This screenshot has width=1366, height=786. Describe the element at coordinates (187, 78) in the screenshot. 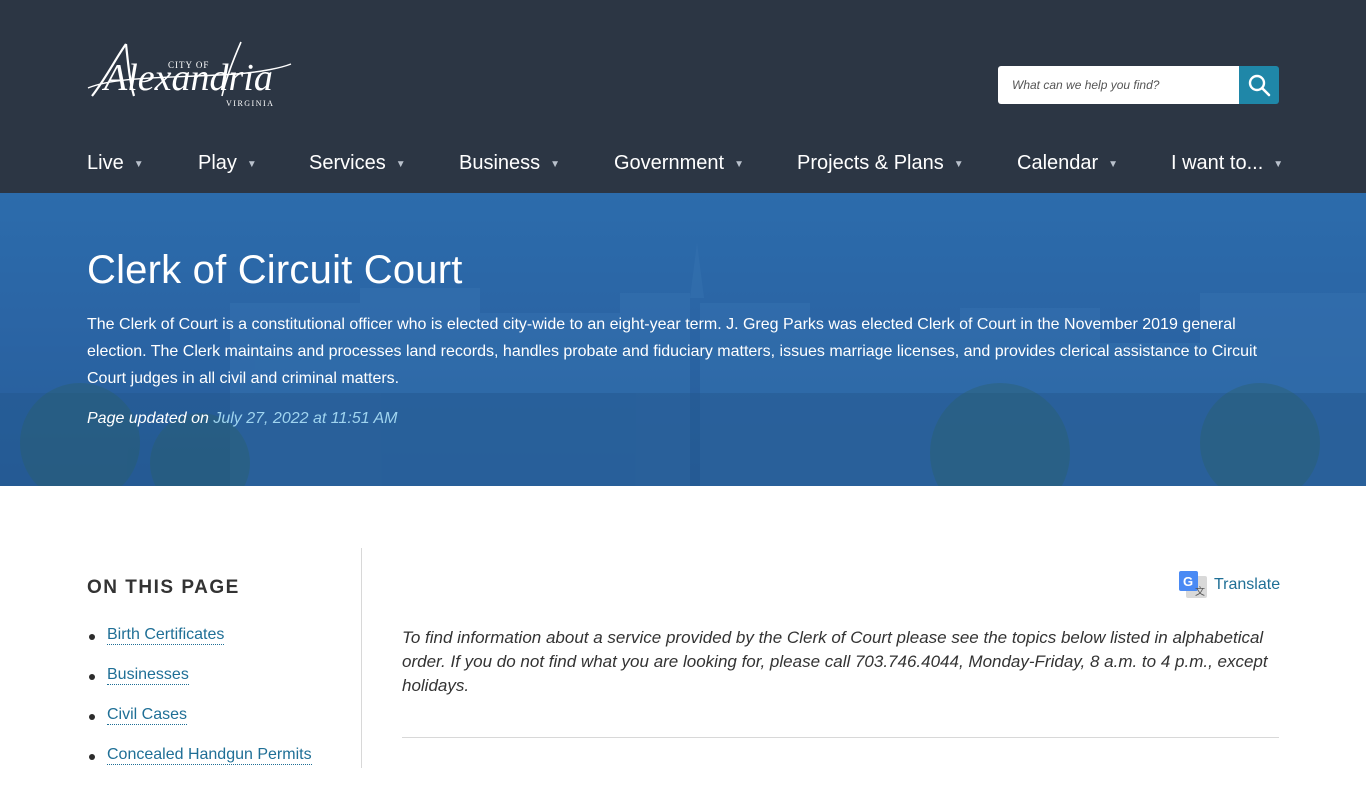

I see `svg-text: Alexandria` at that location.